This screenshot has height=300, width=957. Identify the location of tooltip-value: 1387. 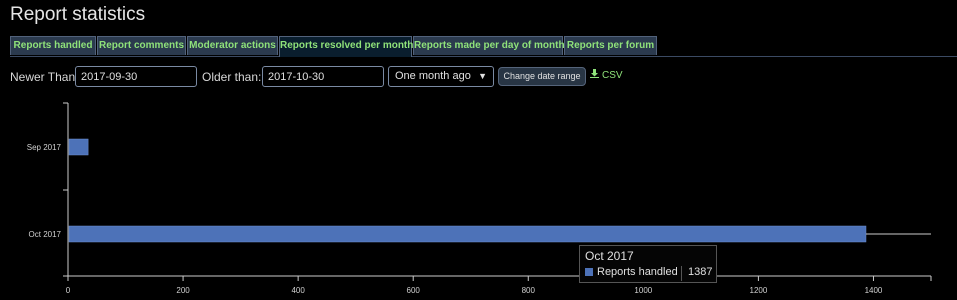
(700, 272).